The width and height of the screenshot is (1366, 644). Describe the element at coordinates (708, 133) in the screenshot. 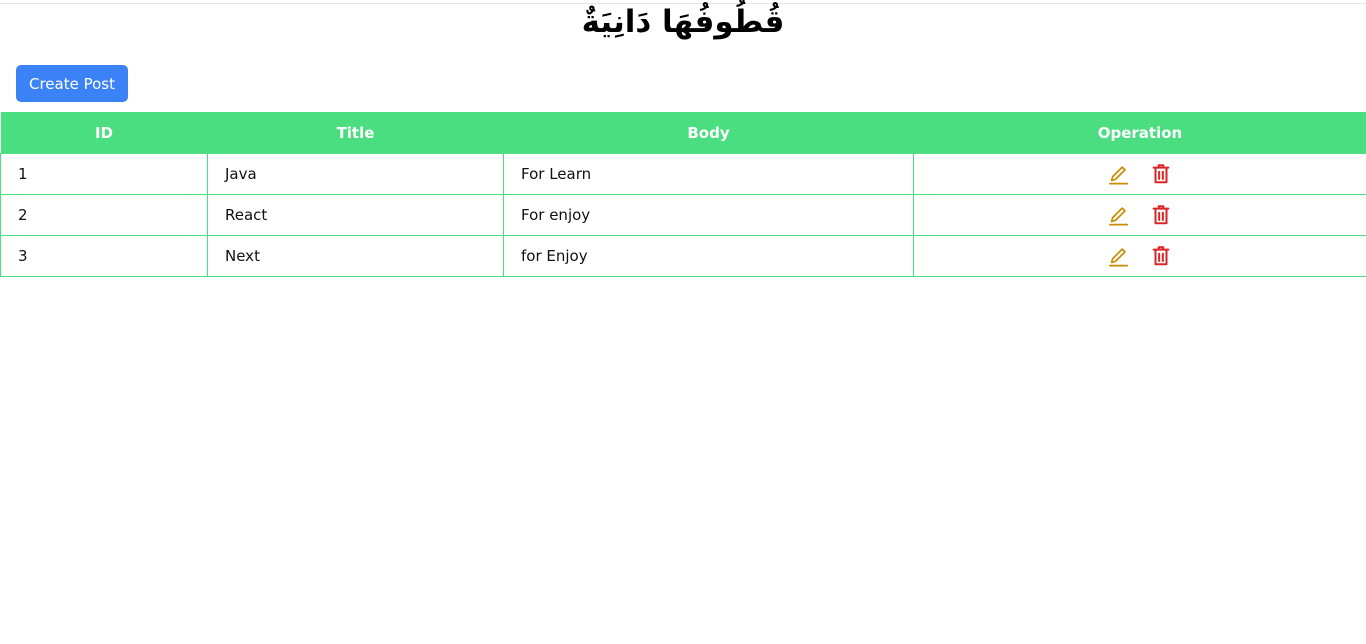

I see `column-header-body: Body` at that location.